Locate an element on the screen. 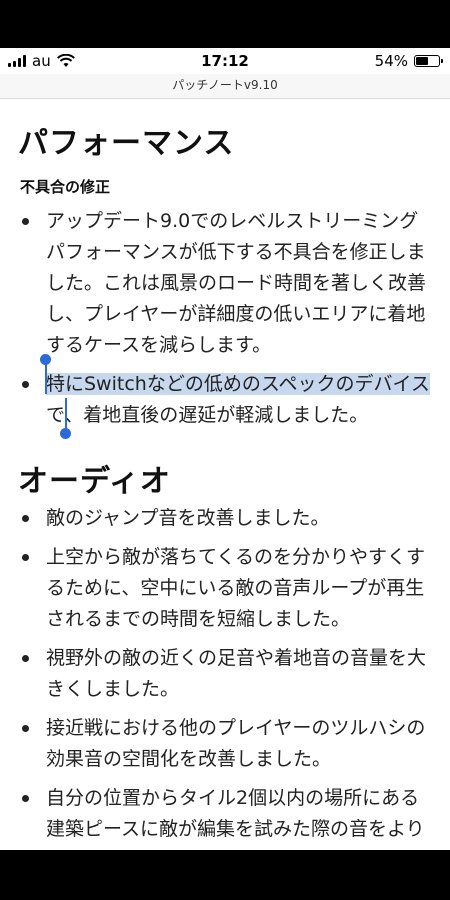 The image size is (450, 900). list-item: 視野外の敵の近くの足音や着地音の音量を大きくしました。 is located at coordinates (225, 674).